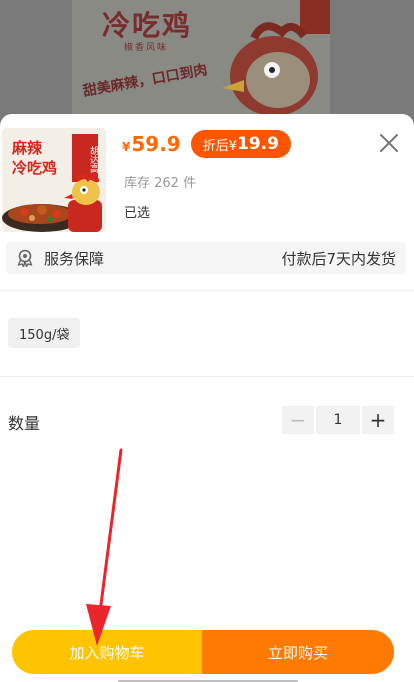 The height and width of the screenshot is (682, 414). Describe the element at coordinates (34, 158) in the screenshot. I see `thumb-title: 麻辣 冷吃鸡` at that location.